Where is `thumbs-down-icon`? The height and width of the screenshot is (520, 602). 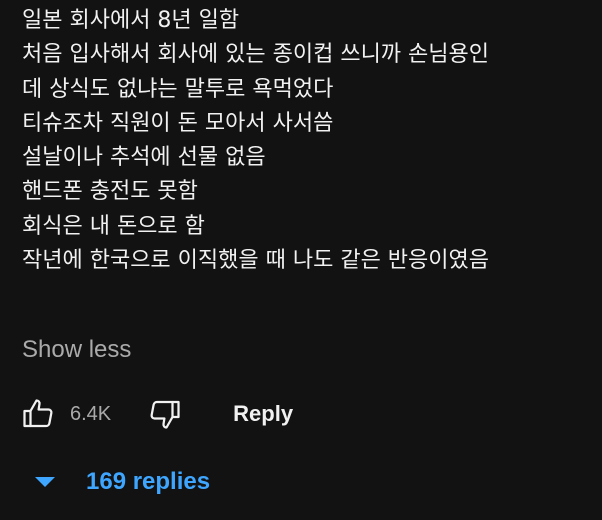 thumbs-down-icon is located at coordinates (165, 414).